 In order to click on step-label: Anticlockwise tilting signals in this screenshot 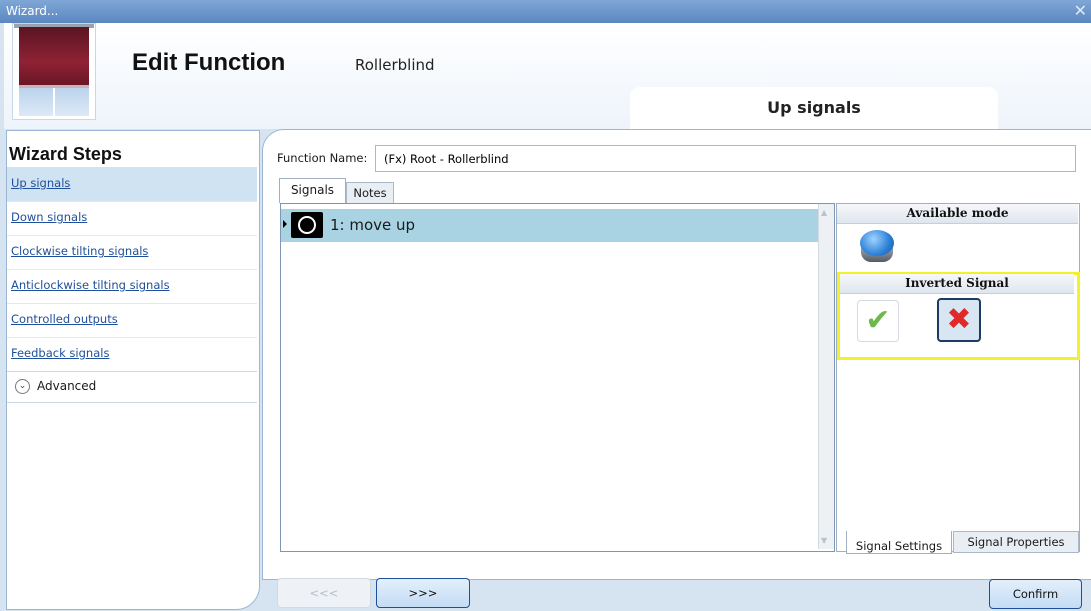, I will do `click(90, 285)`.